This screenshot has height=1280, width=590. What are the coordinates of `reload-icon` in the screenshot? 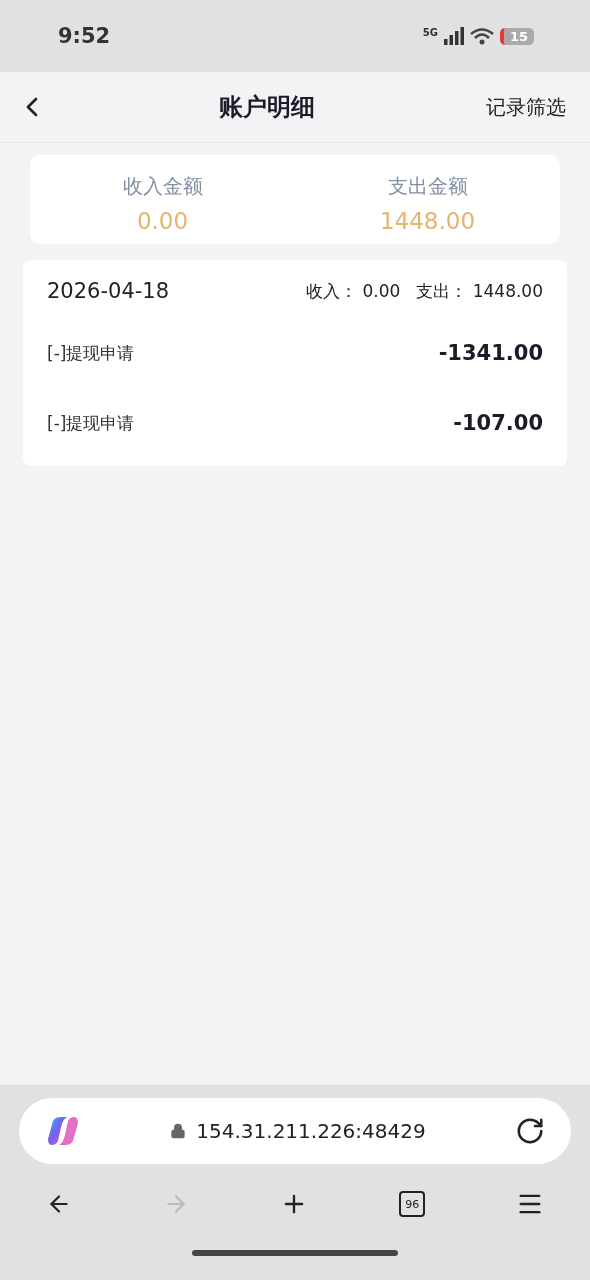 It's located at (530, 1131).